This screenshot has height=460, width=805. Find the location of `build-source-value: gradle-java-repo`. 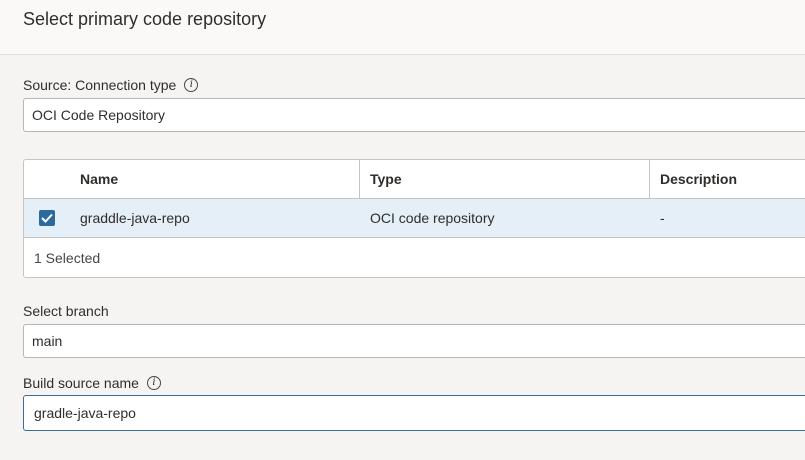

build-source-value: gradle-java-repo is located at coordinates (85, 413).